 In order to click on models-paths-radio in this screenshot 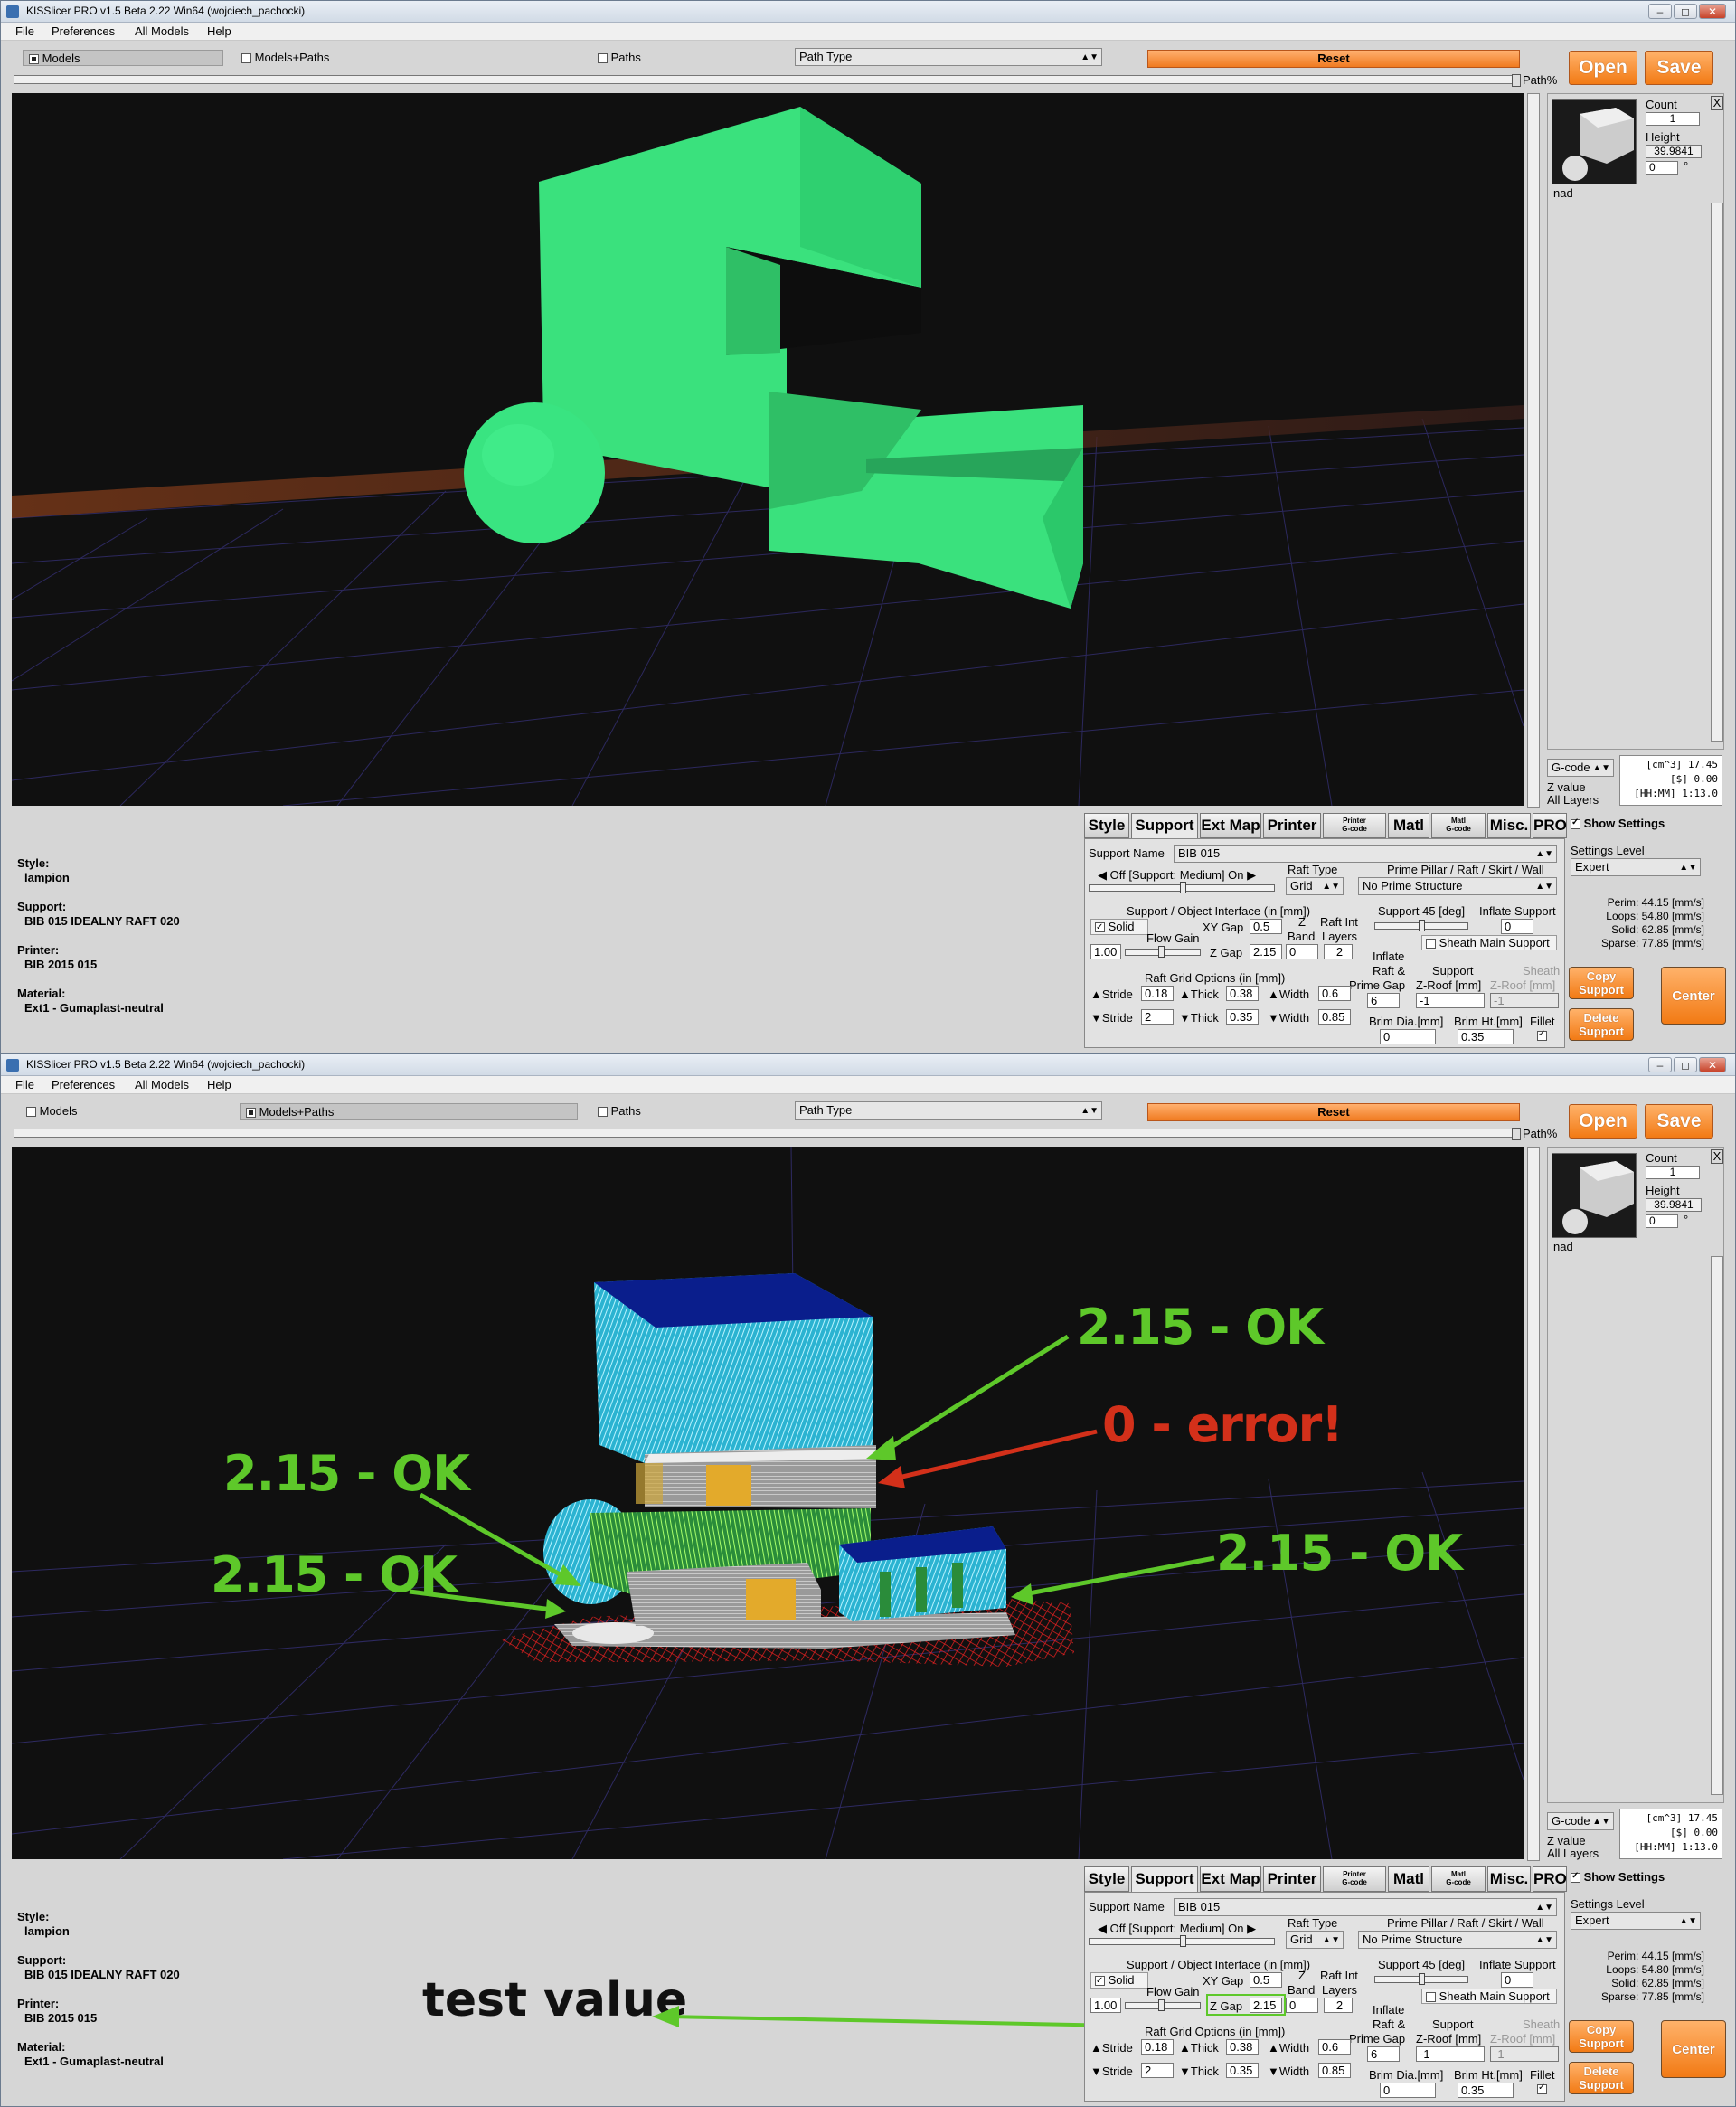, I will do `click(246, 58)`.